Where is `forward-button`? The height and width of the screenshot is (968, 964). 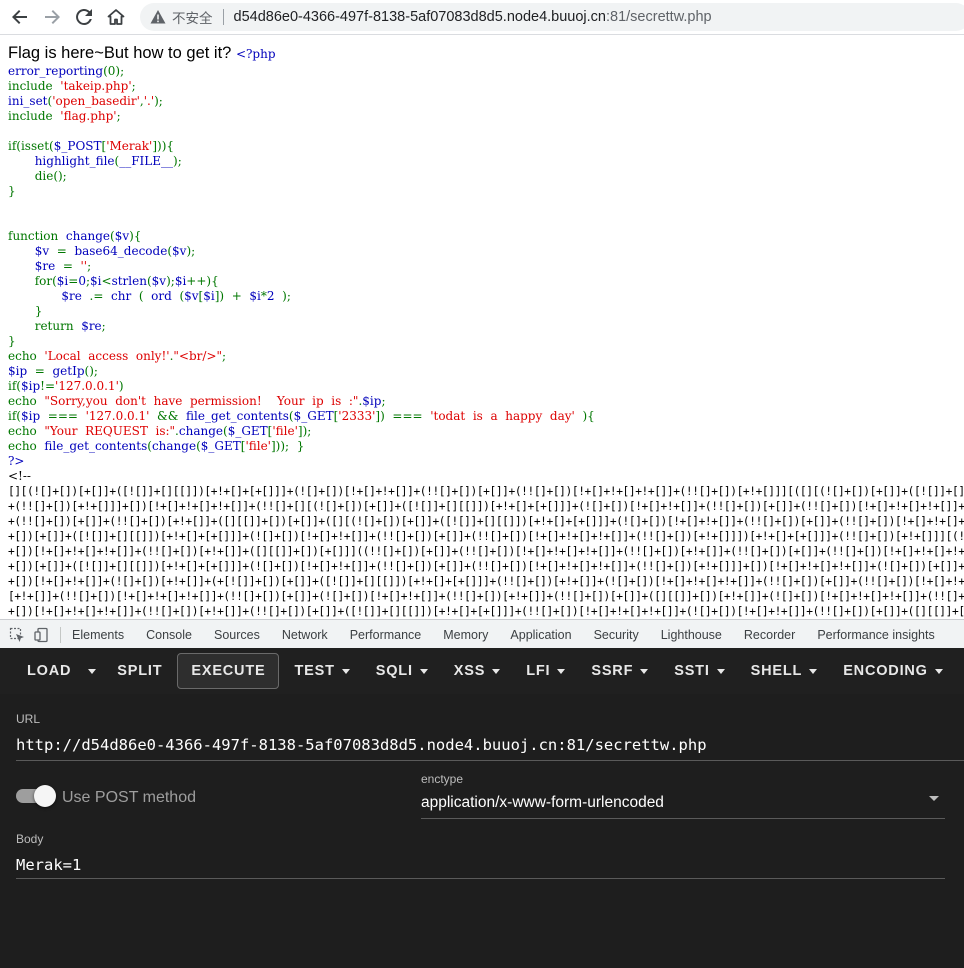
forward-button is located at coordinates (52, 17).